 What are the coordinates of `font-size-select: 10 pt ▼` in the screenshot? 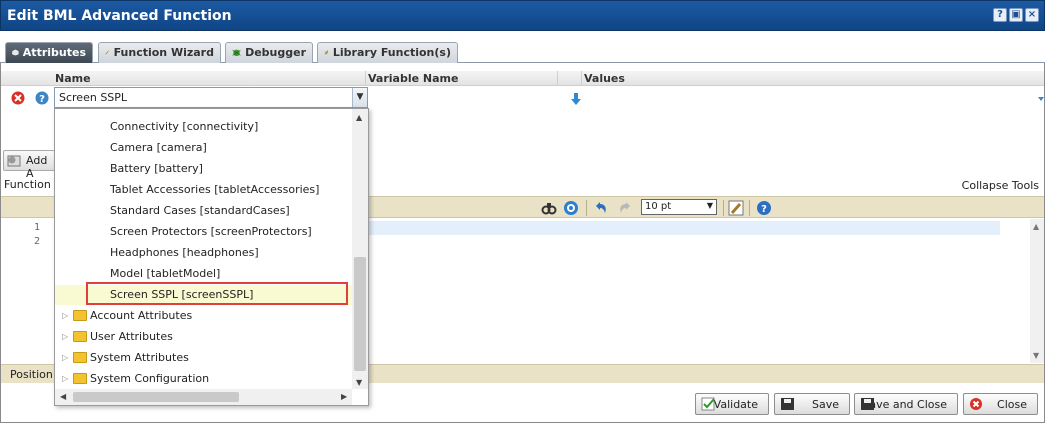 It's located at (679, 207).